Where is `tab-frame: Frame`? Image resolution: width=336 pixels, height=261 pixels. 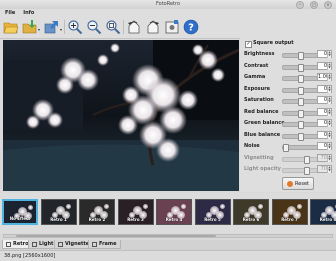
tab-frame: Frame is located at coordinates (104, 244).